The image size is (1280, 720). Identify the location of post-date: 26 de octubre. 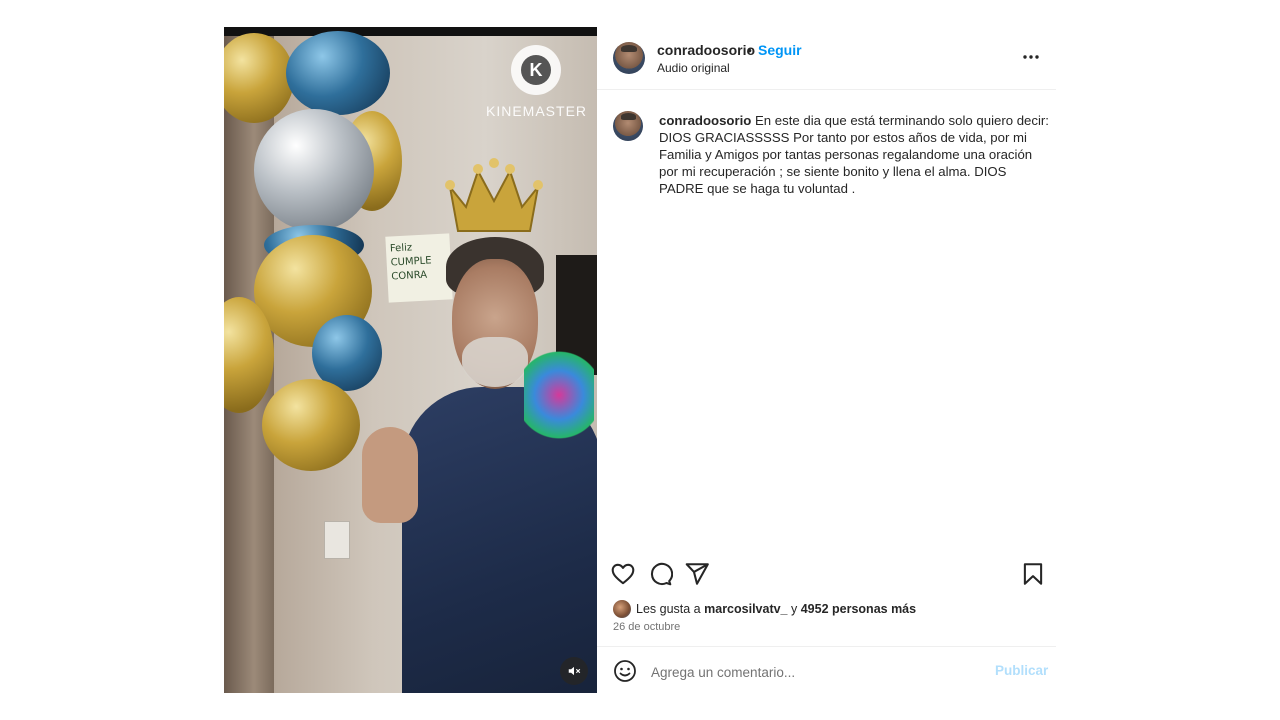
(646, 627).